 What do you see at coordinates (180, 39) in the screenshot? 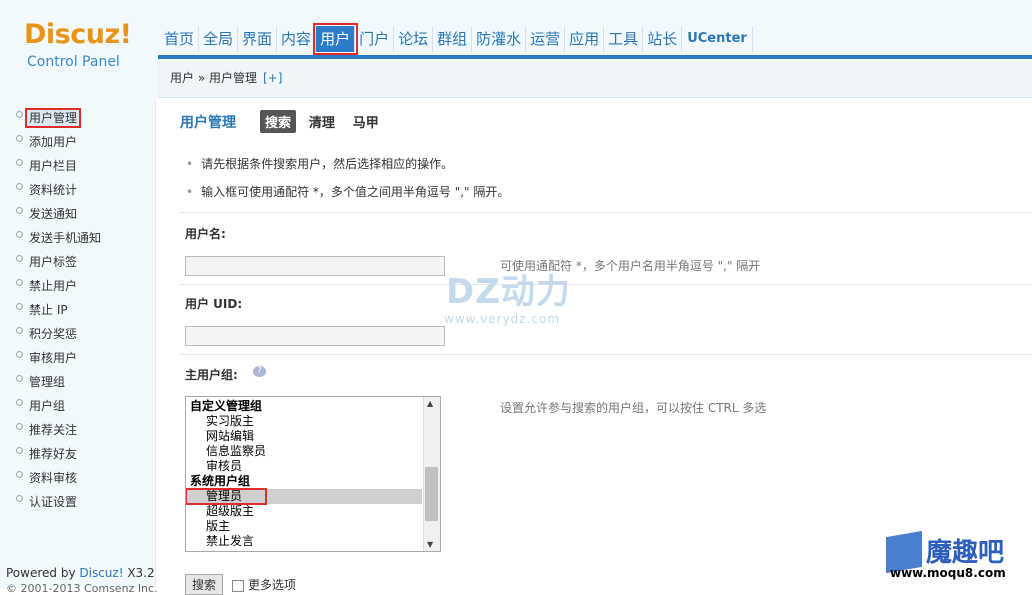
I see `nav-item-home: 首页` at bounding box center [180, 39].